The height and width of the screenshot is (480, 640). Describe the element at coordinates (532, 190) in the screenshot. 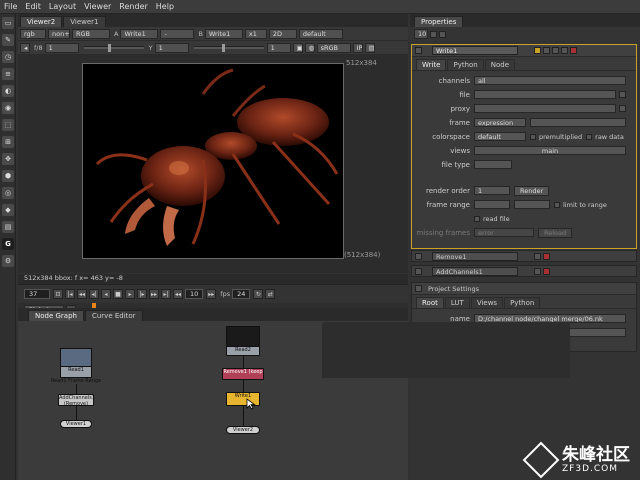

I see `render-button: Render` at that location.